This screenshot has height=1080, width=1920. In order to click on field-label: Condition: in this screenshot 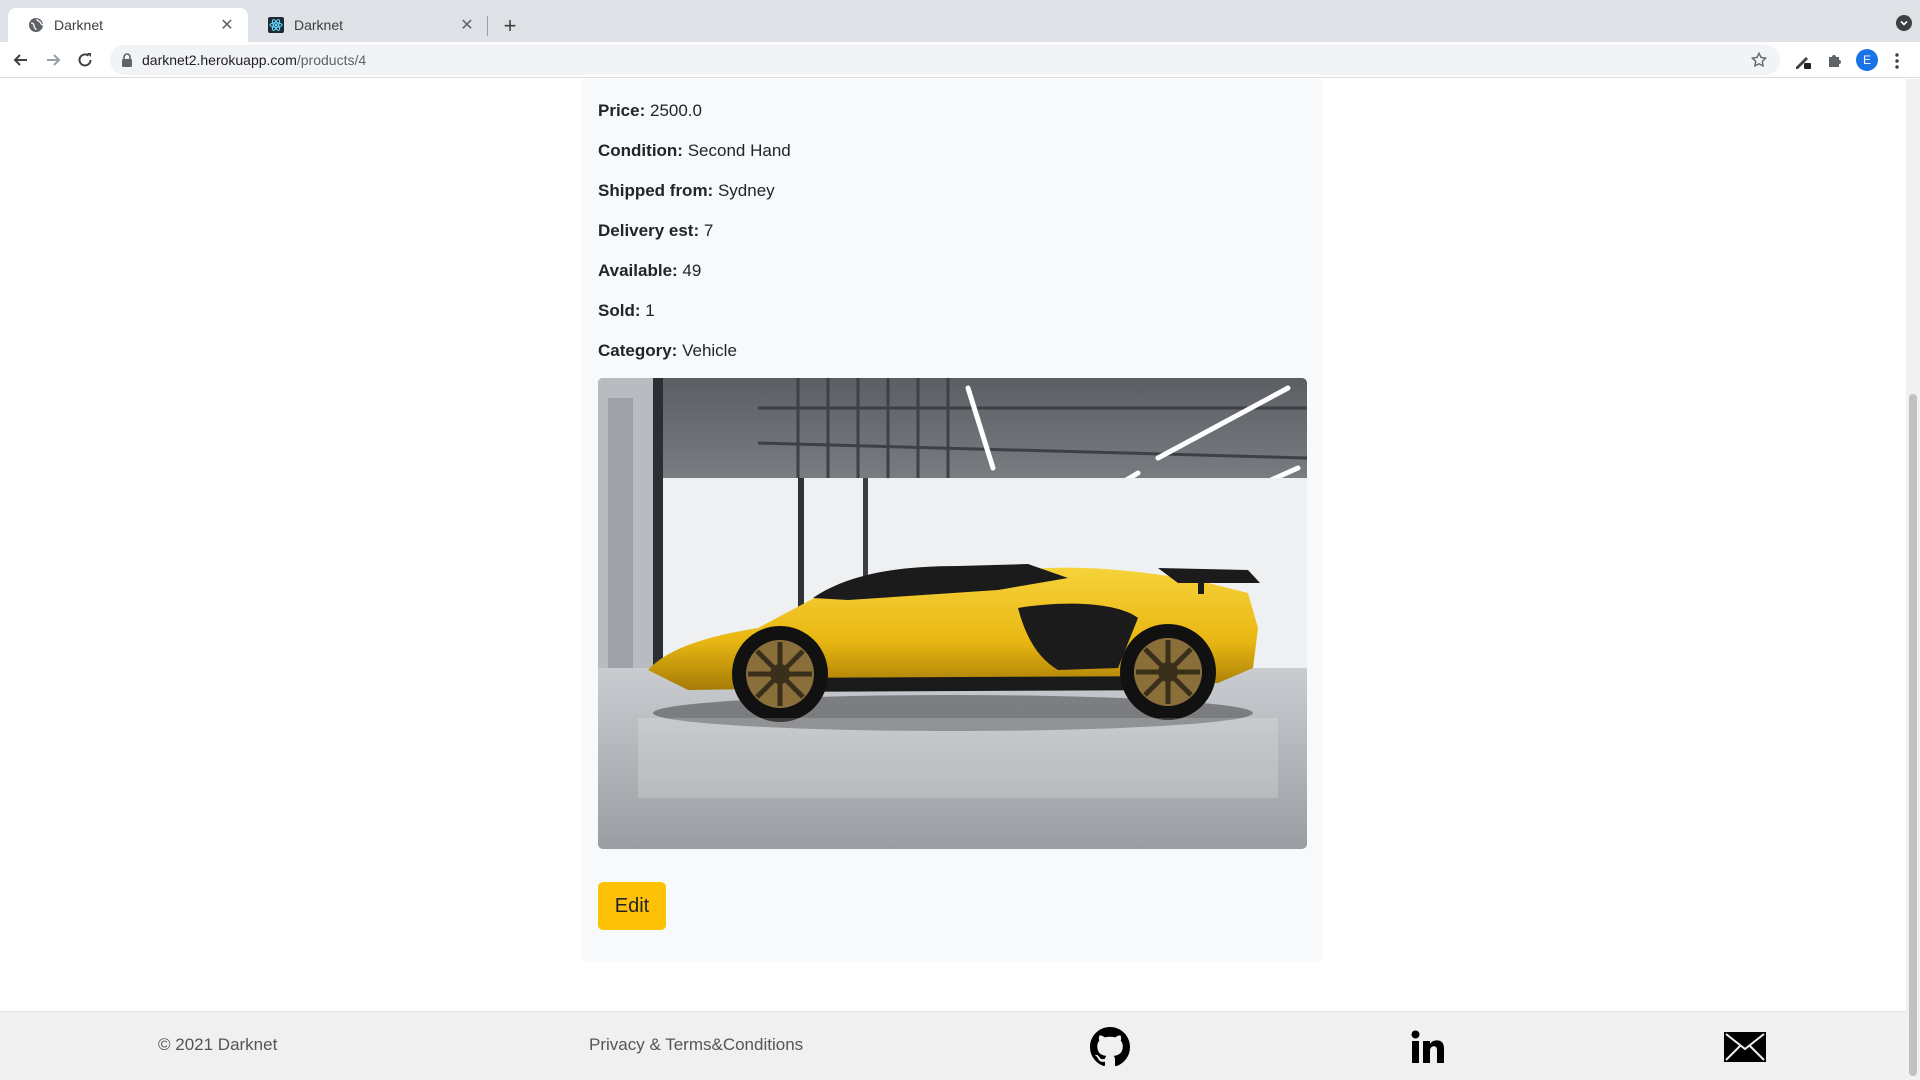, I will do `click(640, 150)`.